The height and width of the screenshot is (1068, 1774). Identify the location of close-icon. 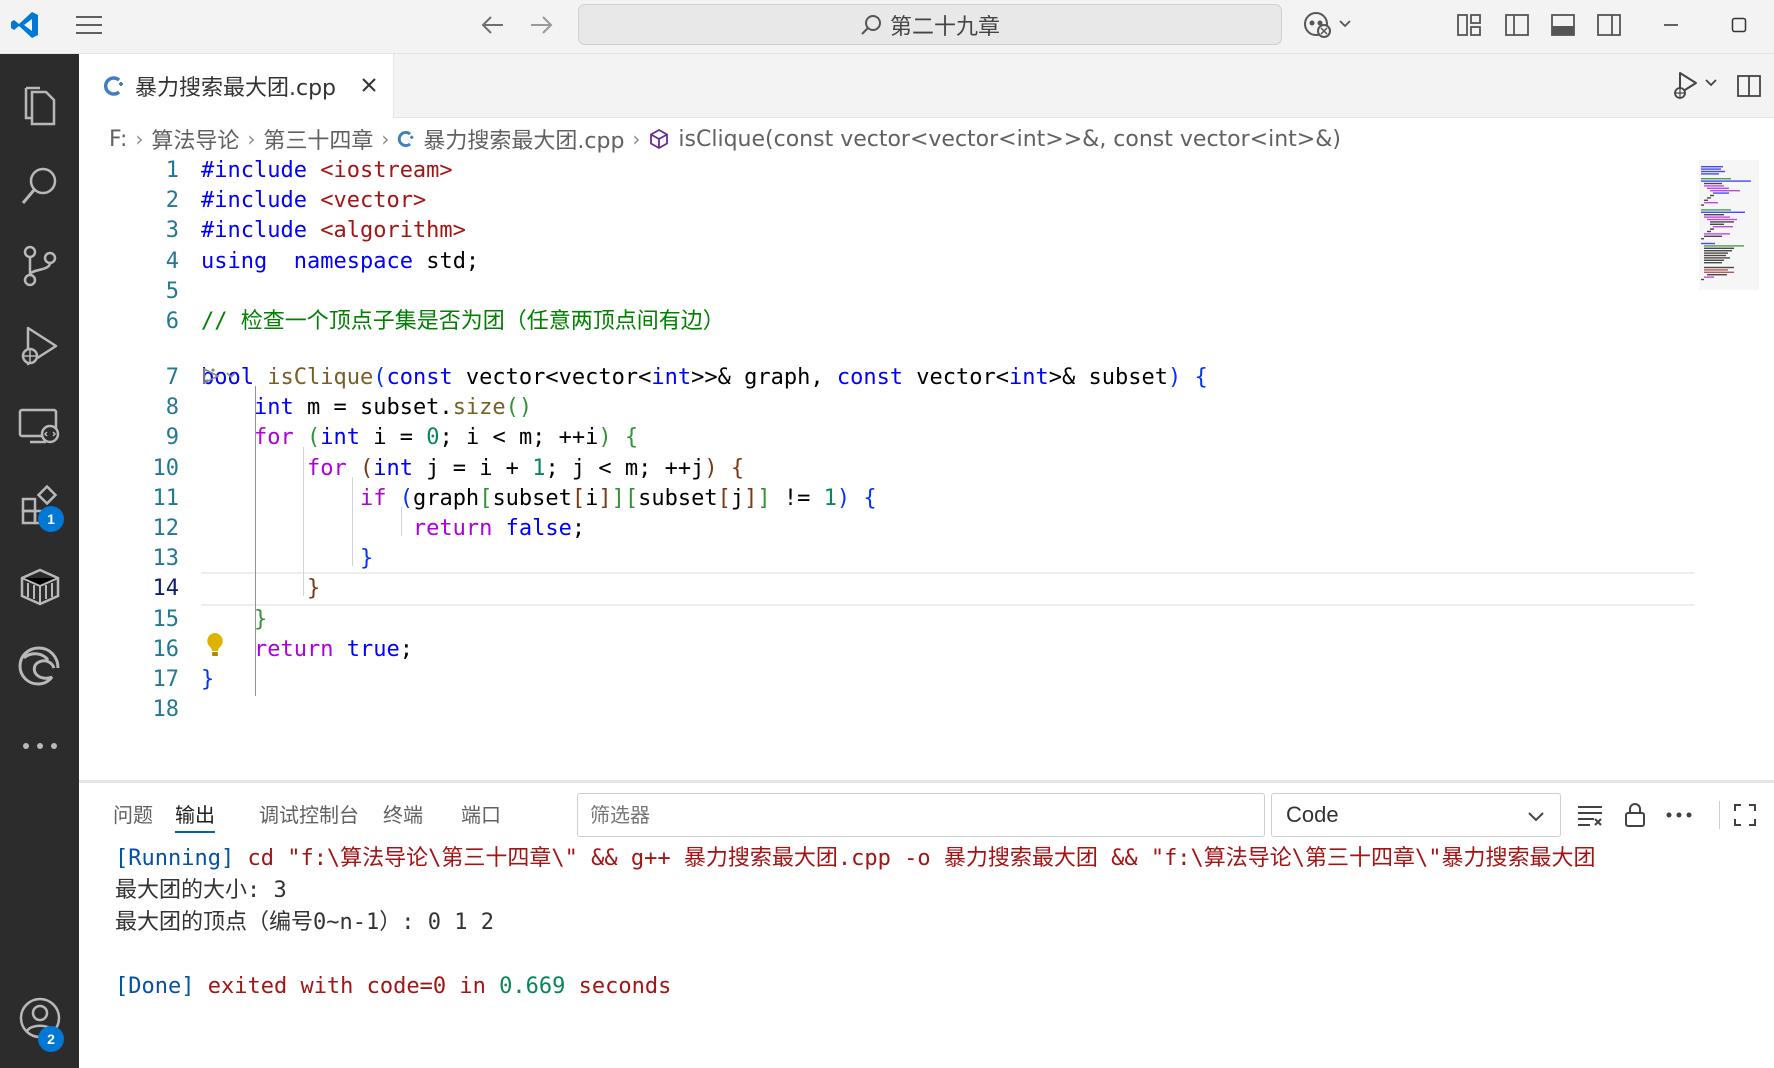
(369, 85).